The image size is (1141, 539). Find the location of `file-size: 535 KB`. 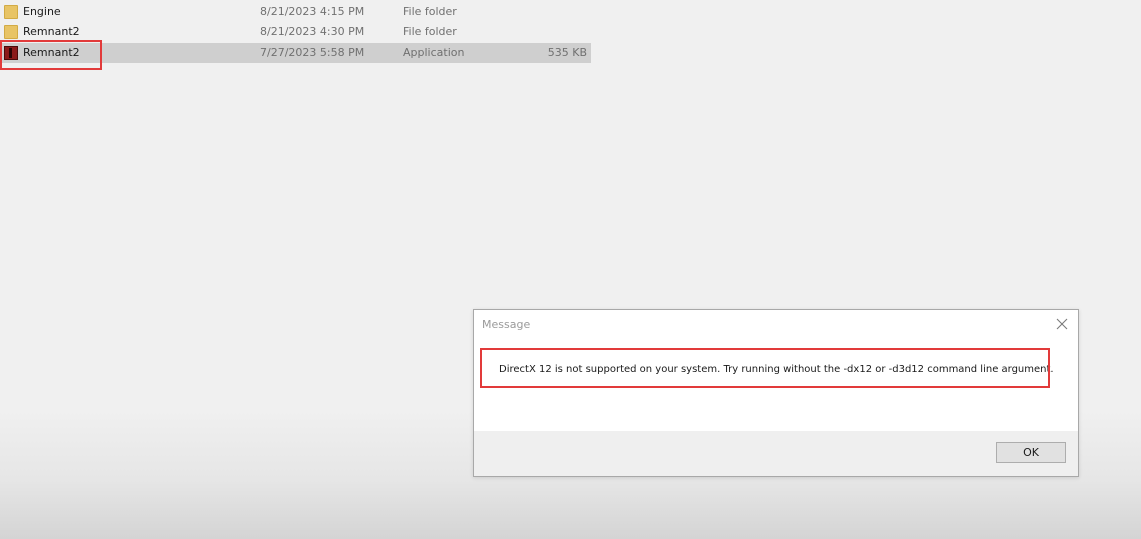

file-size: 535 KB is located at coordinates (567, 52).